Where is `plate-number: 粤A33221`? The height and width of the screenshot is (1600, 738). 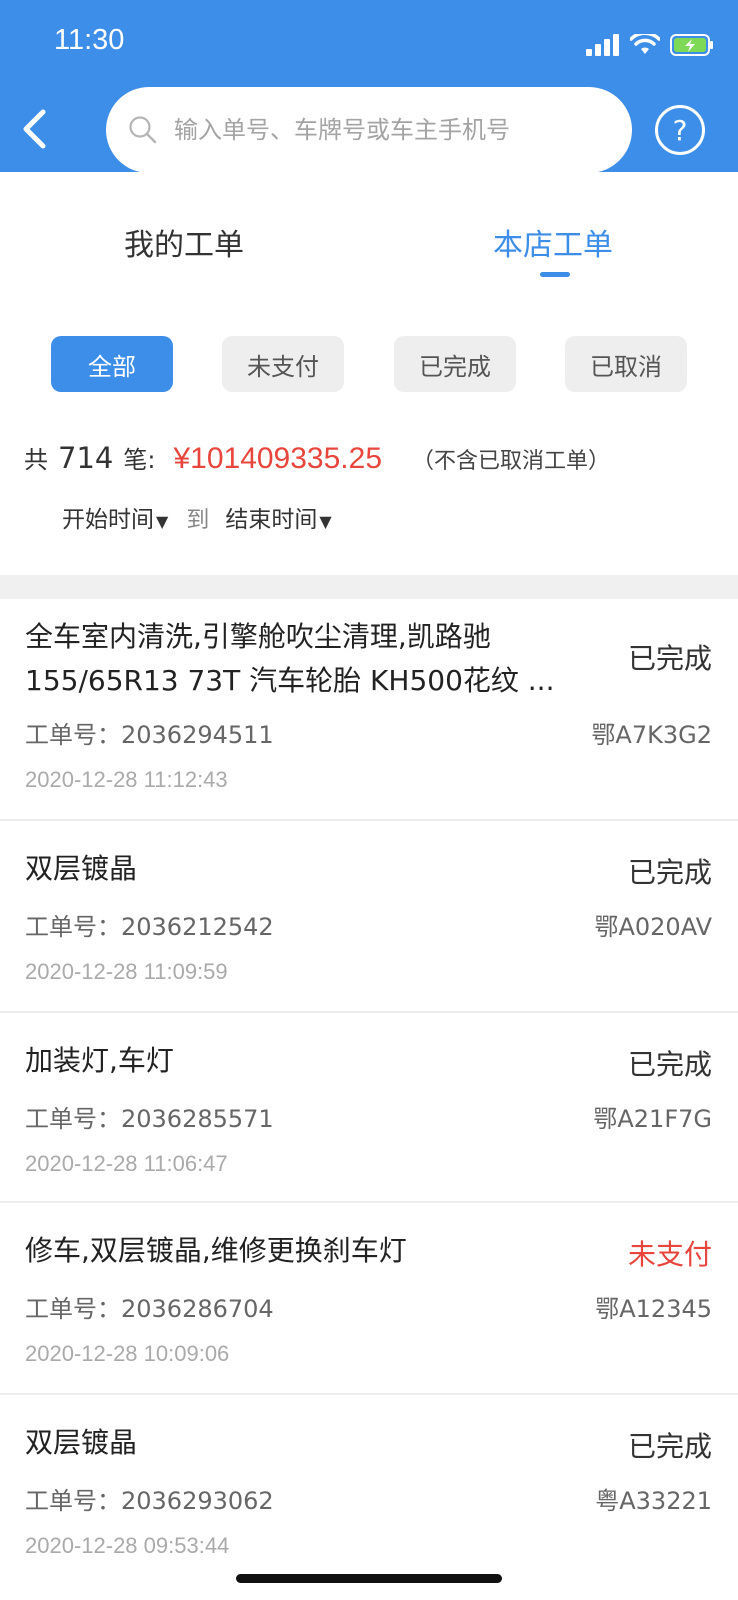 plate-number: 粤A33221 is located at coordinates (653, 1501).